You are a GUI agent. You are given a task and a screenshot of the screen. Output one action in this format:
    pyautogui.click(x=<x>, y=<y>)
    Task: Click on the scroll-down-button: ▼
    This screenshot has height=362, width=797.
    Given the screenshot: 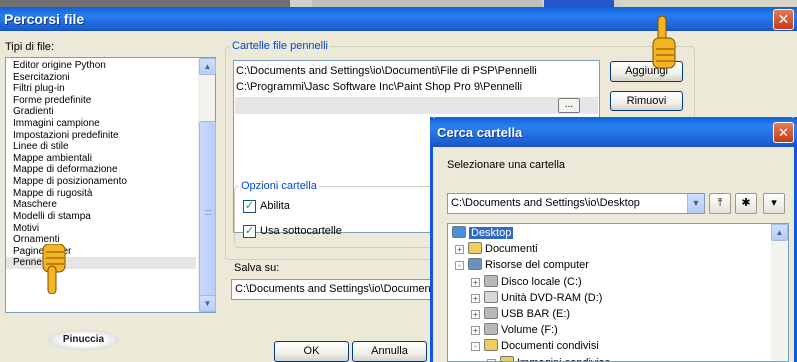 What is the action you would take?
    pyautogui.click(x=207, y=303)
    